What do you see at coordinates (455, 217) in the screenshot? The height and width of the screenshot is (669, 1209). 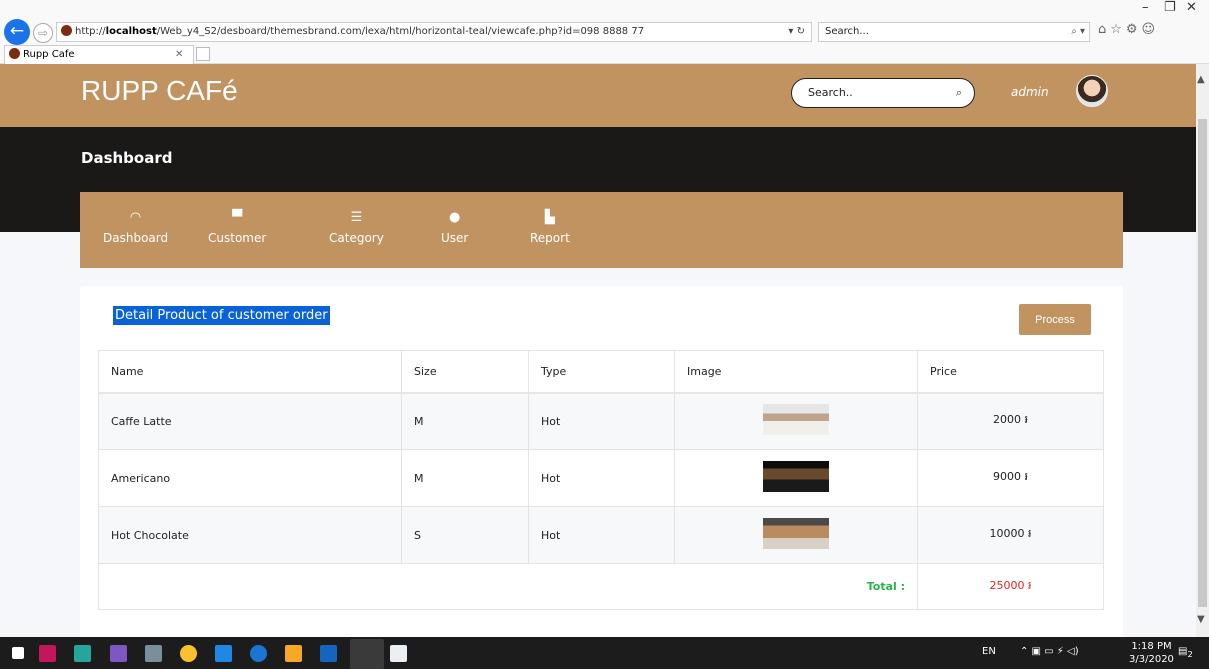 I see `user-icon: ●` at bounding box center [455, 217].